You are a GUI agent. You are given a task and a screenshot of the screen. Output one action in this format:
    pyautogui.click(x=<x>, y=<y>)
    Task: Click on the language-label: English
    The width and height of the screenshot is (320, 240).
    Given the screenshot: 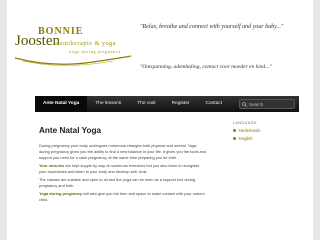 What is the action you would take?
    pyautogui.click(x=246, y=138)
    